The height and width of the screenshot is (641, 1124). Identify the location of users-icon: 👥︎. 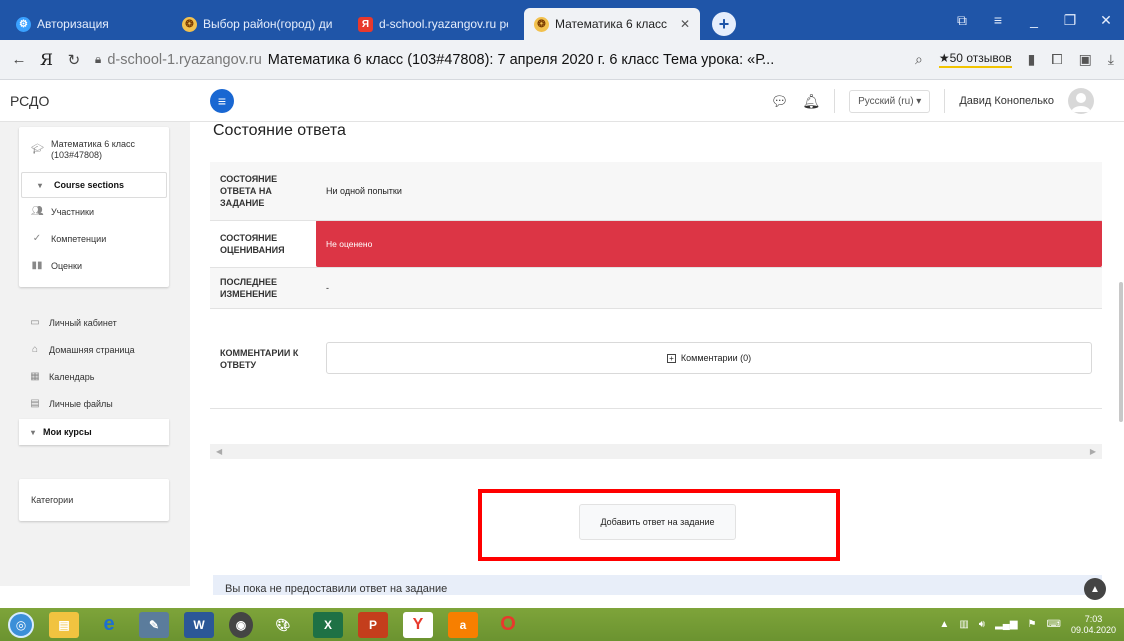
(37, 211).